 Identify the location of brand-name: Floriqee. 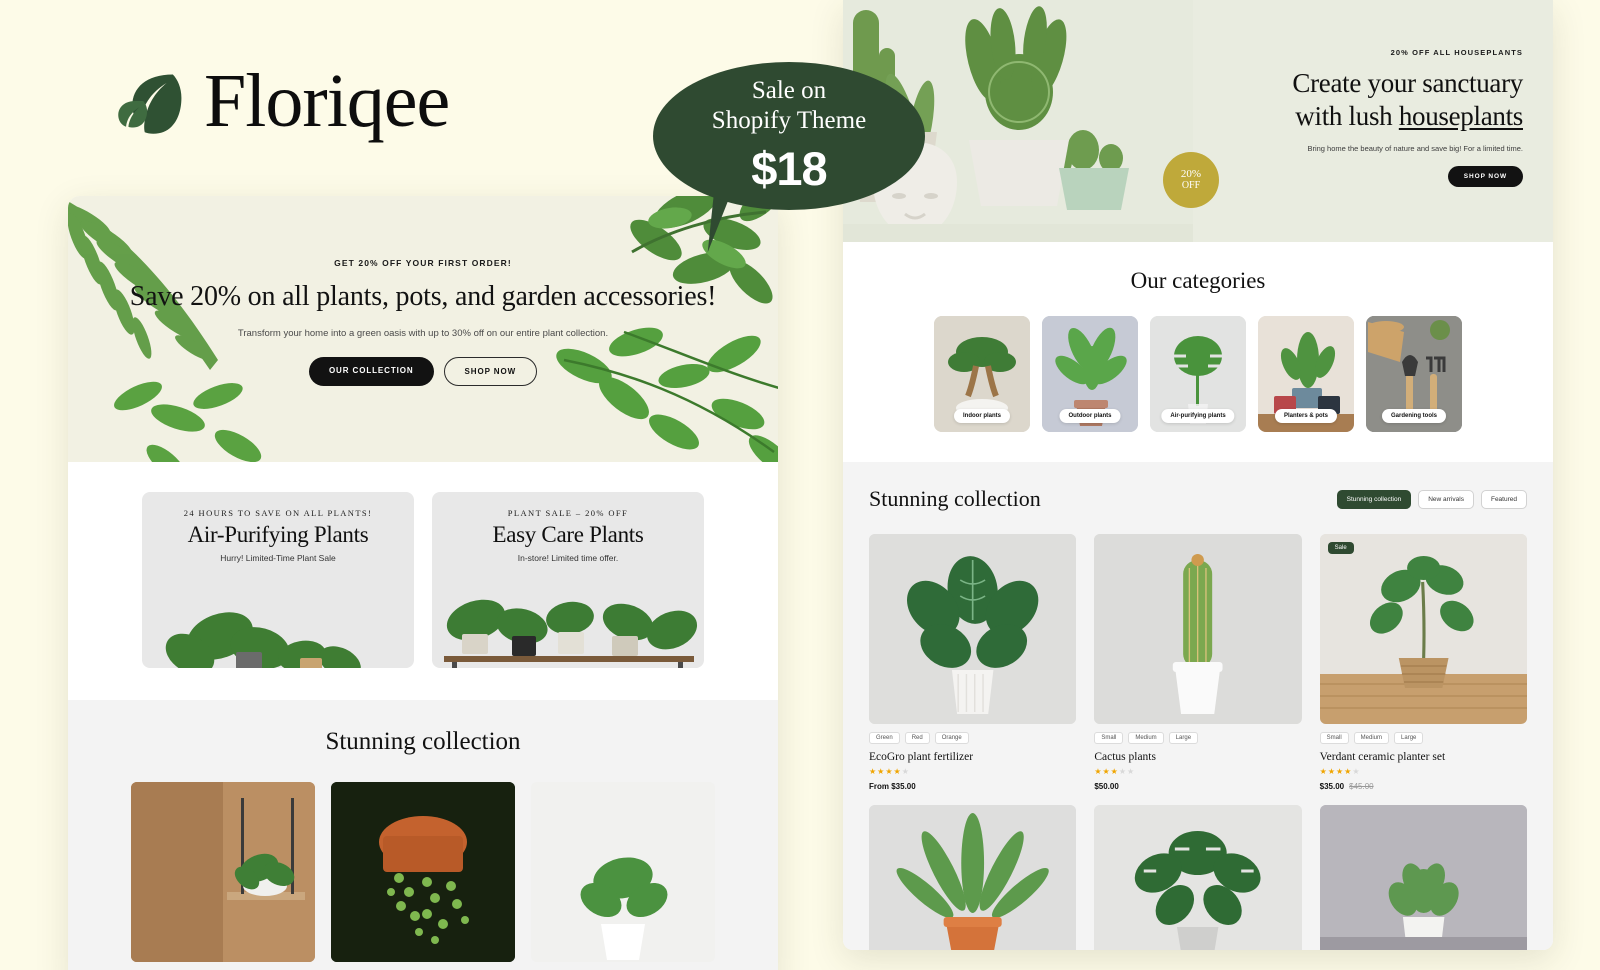
(327, 101).